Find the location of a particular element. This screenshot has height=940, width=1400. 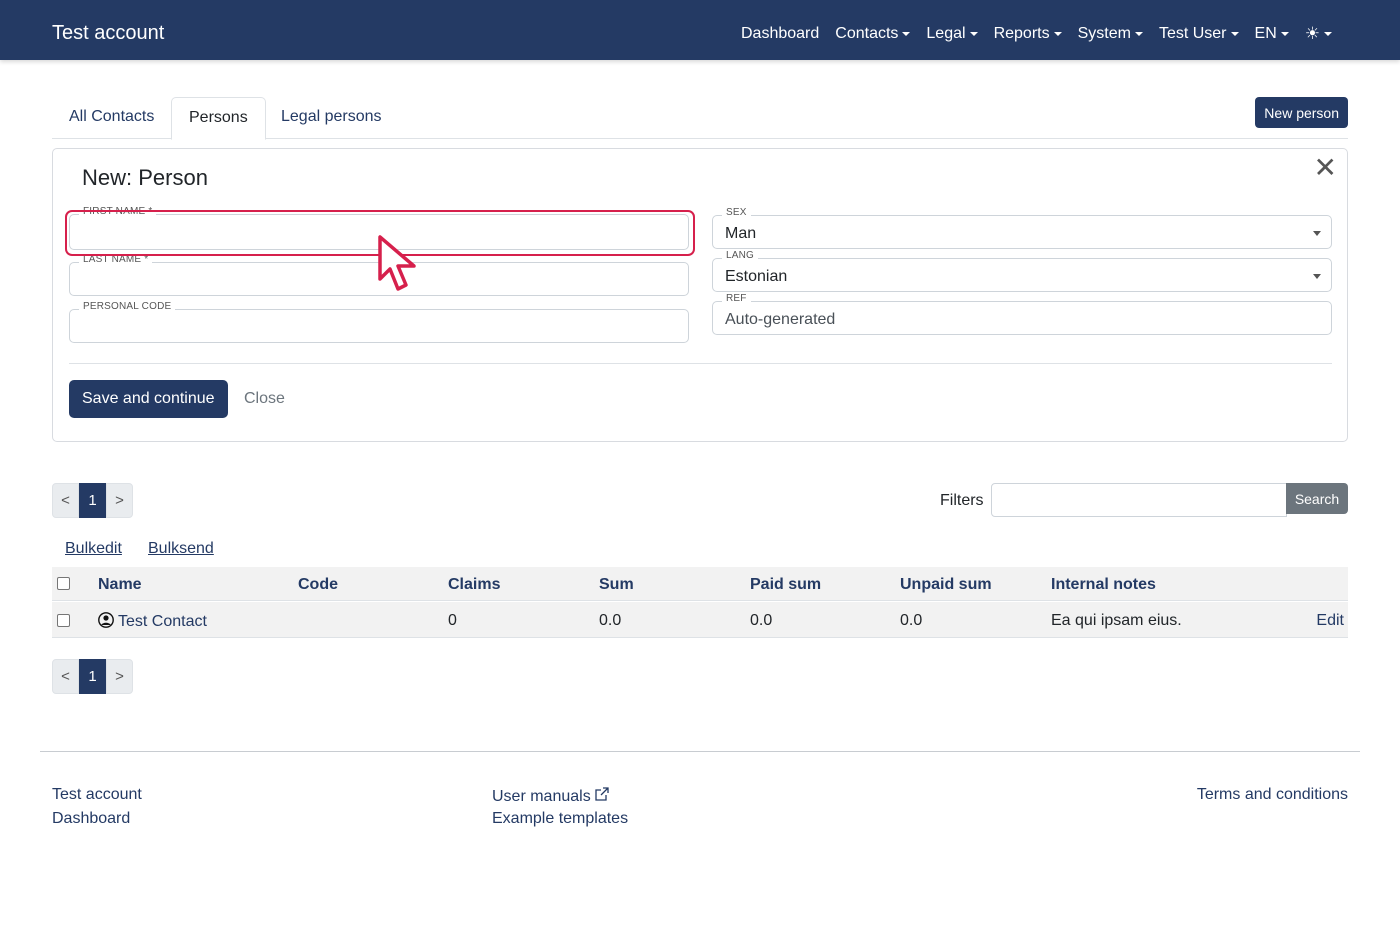

search-button: Search is located at coordinates (1317, 498).